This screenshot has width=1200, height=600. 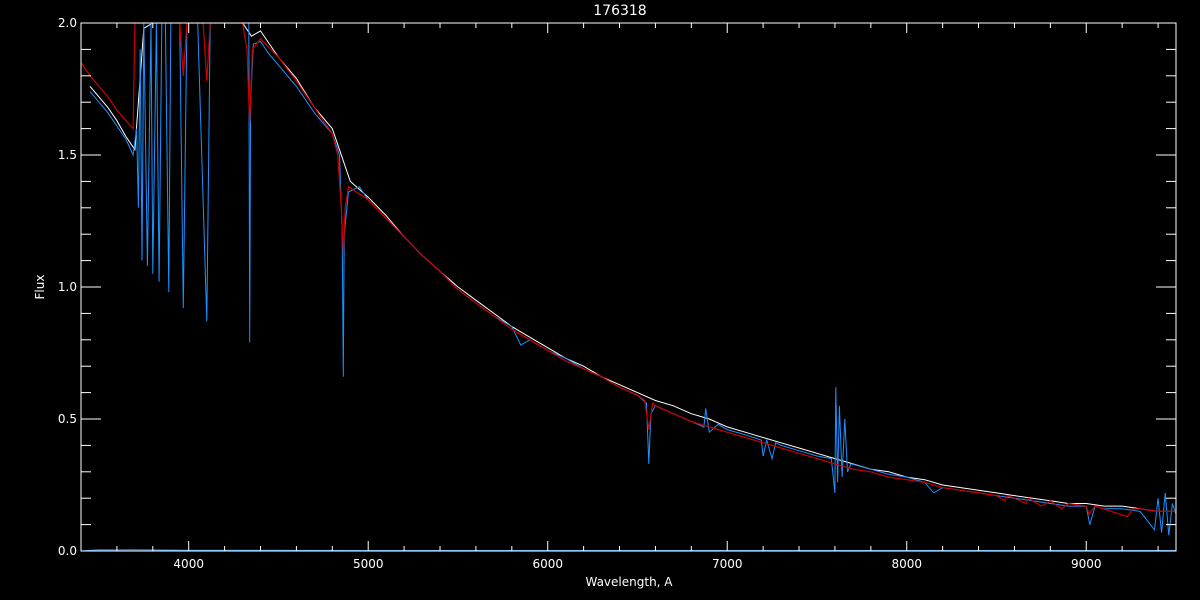 I want to click on x-tick-label: 7000, so click(x=727, y=564).